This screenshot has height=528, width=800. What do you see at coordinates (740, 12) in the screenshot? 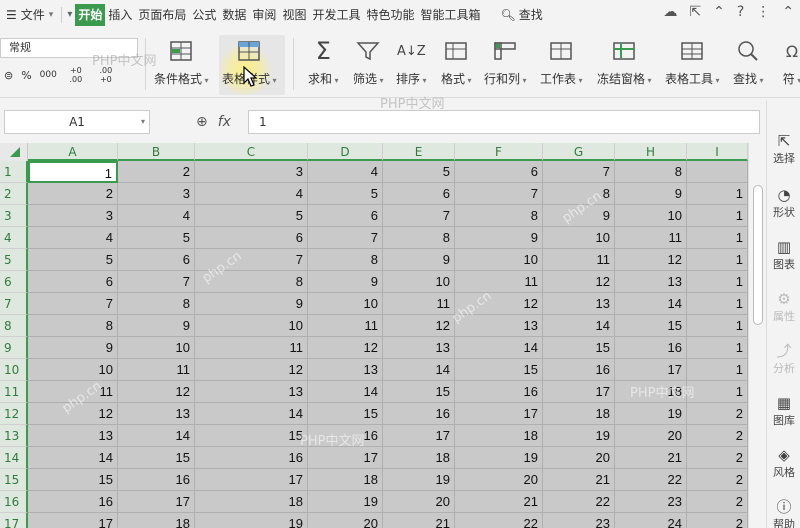
I see `help-icon: ?` at bounding box center [740, 12].